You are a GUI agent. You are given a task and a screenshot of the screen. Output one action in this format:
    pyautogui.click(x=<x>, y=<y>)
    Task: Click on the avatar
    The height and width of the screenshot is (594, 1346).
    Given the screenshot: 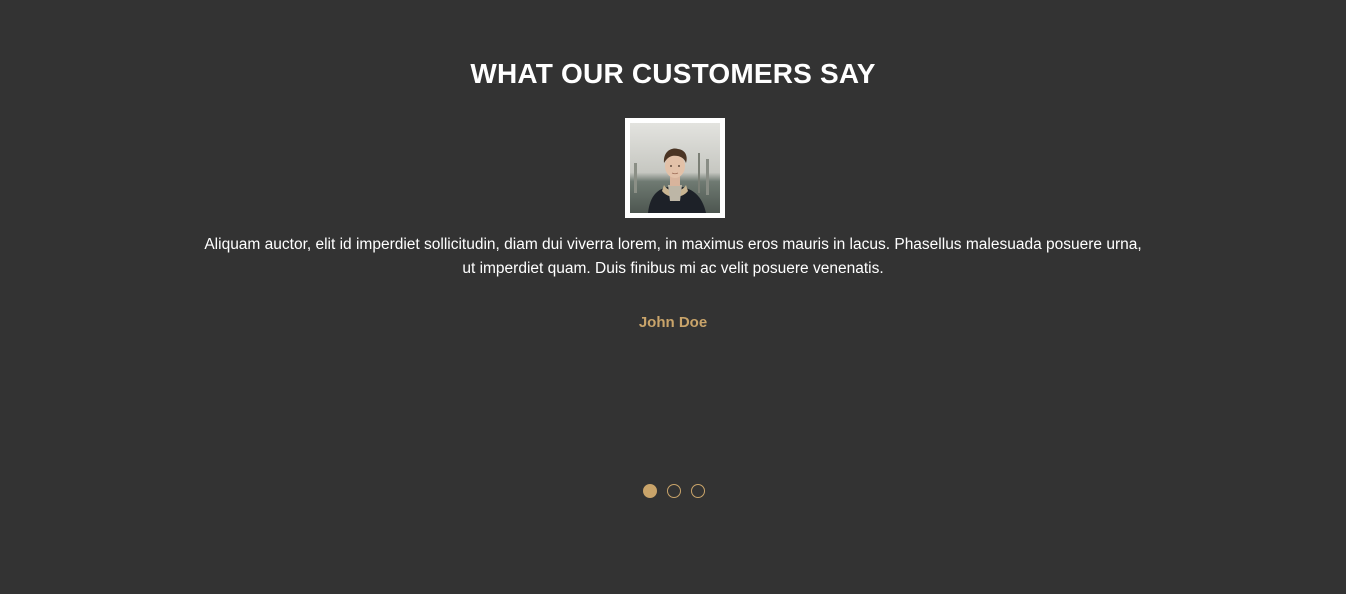 What is the action you would take?
    pyautogui.click(x=675, y=168)
    